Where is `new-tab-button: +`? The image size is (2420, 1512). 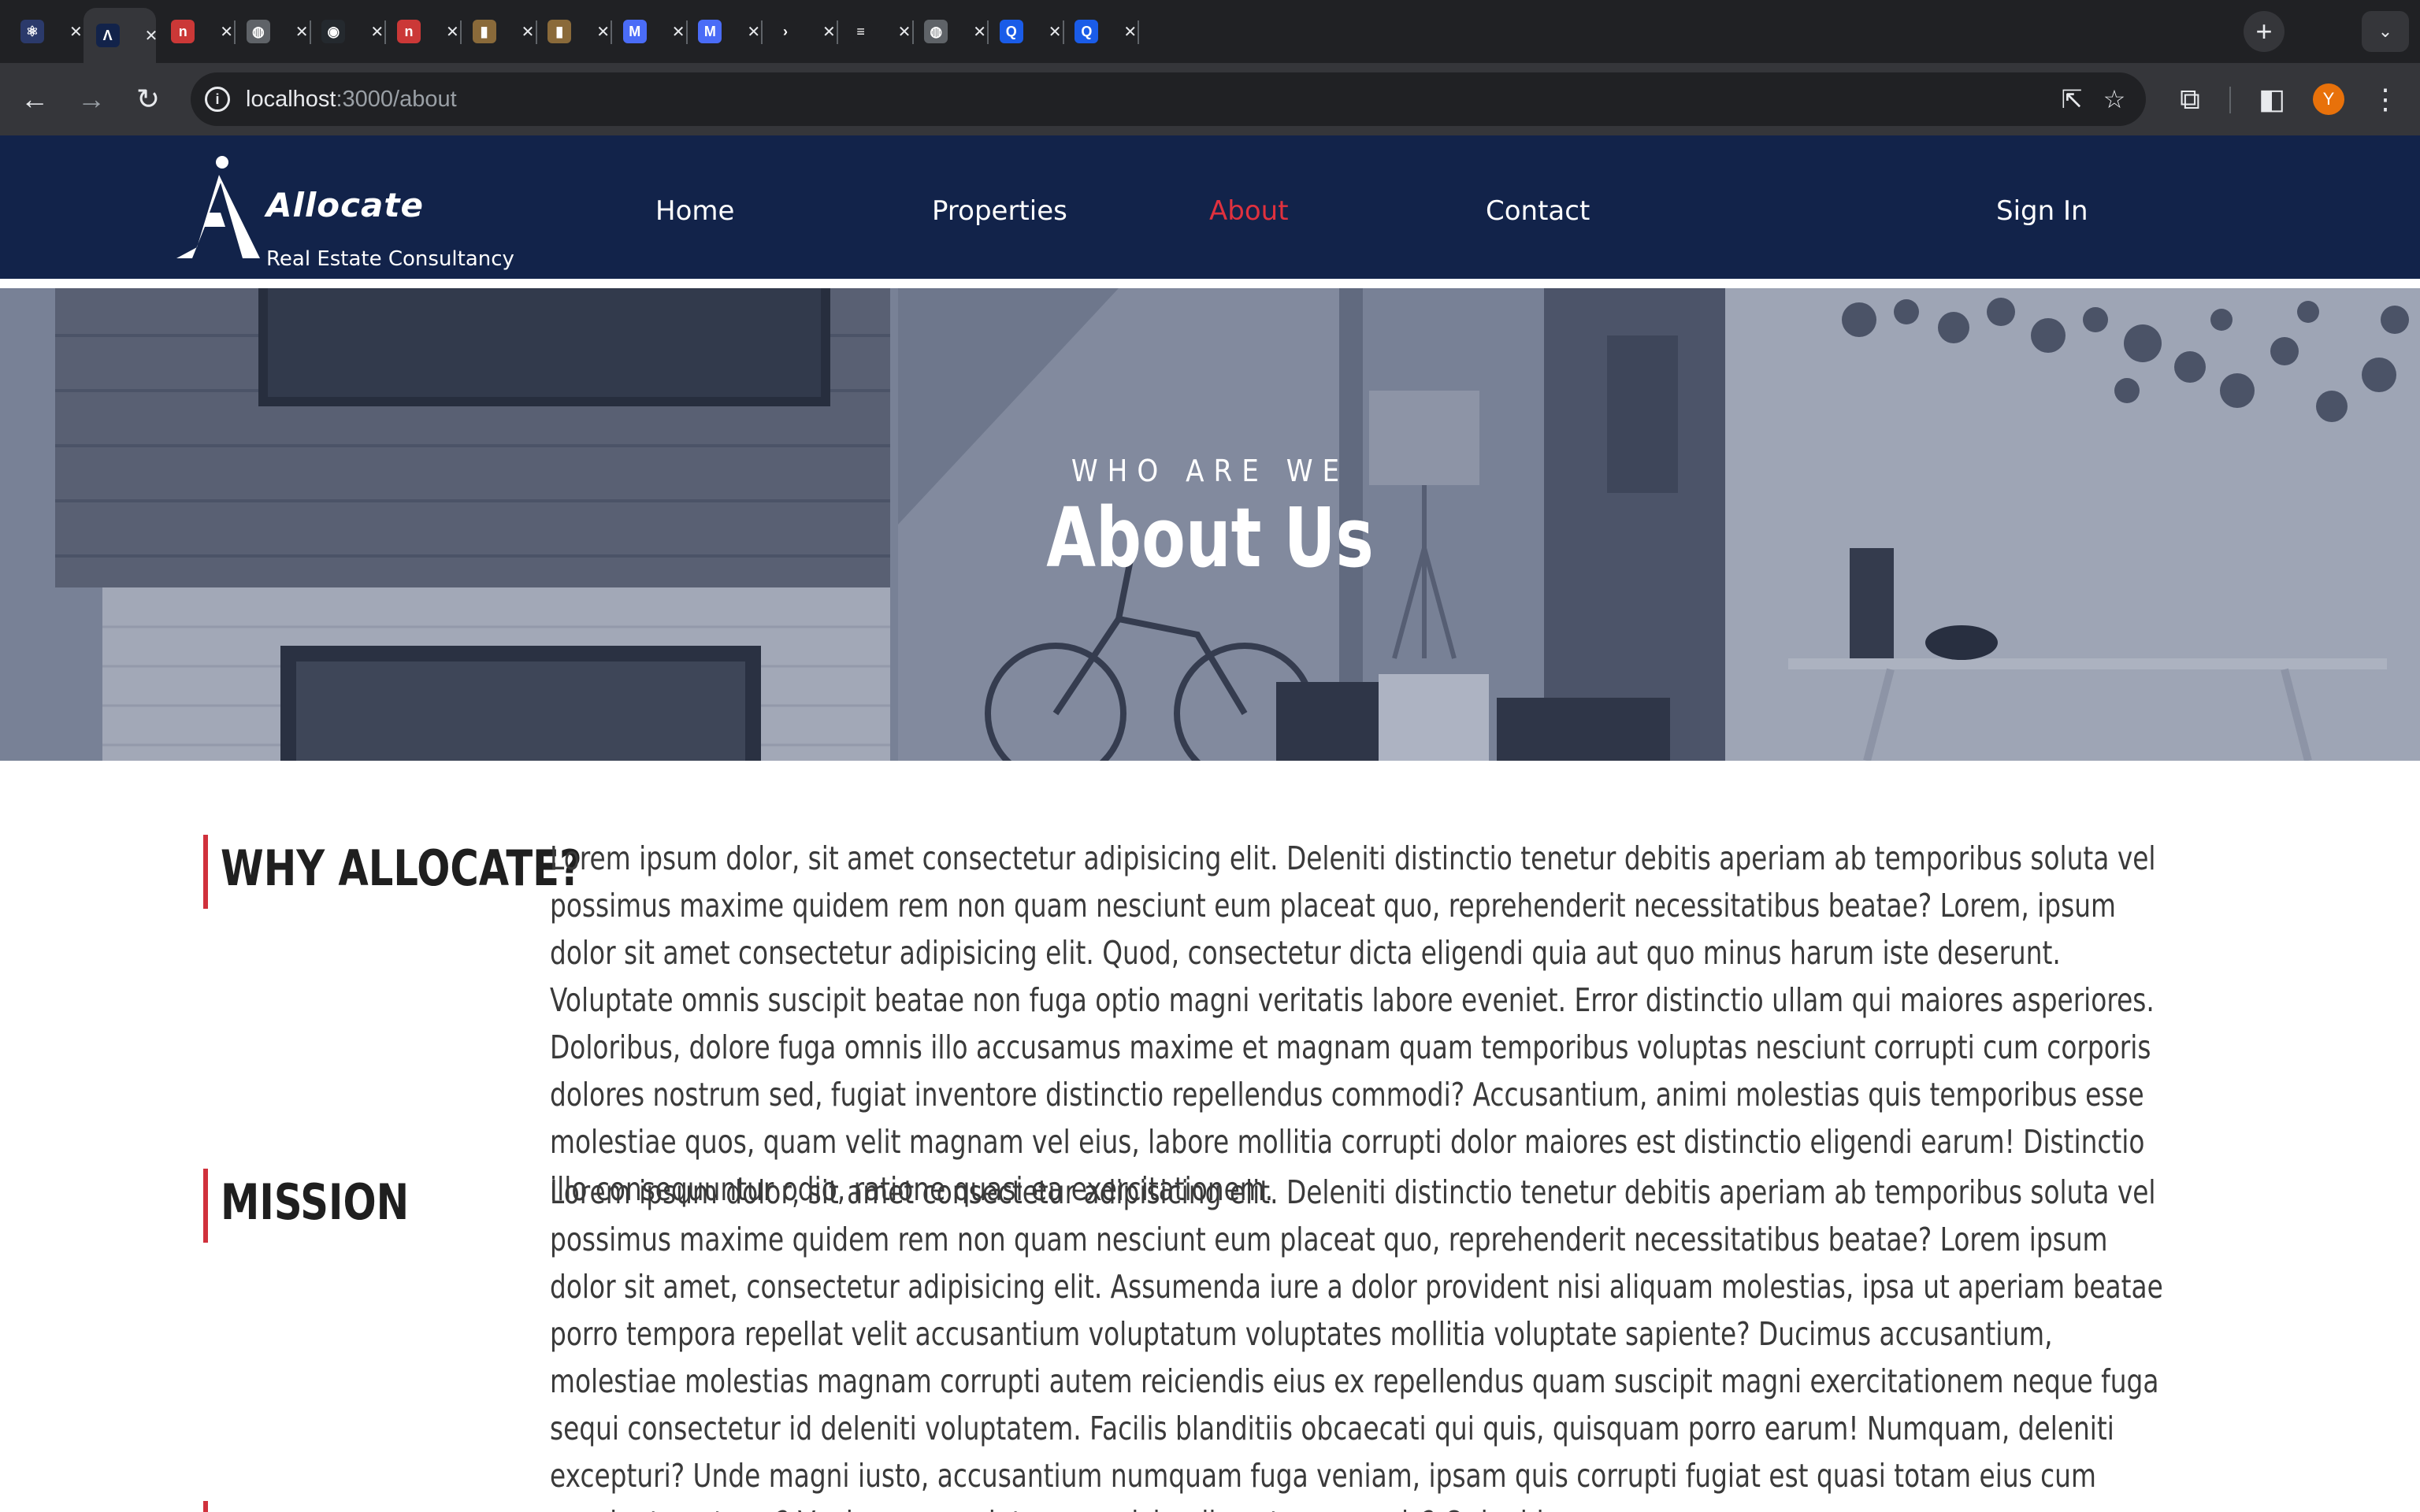
new-tab-button: + is located at coordinates (2264, 31).